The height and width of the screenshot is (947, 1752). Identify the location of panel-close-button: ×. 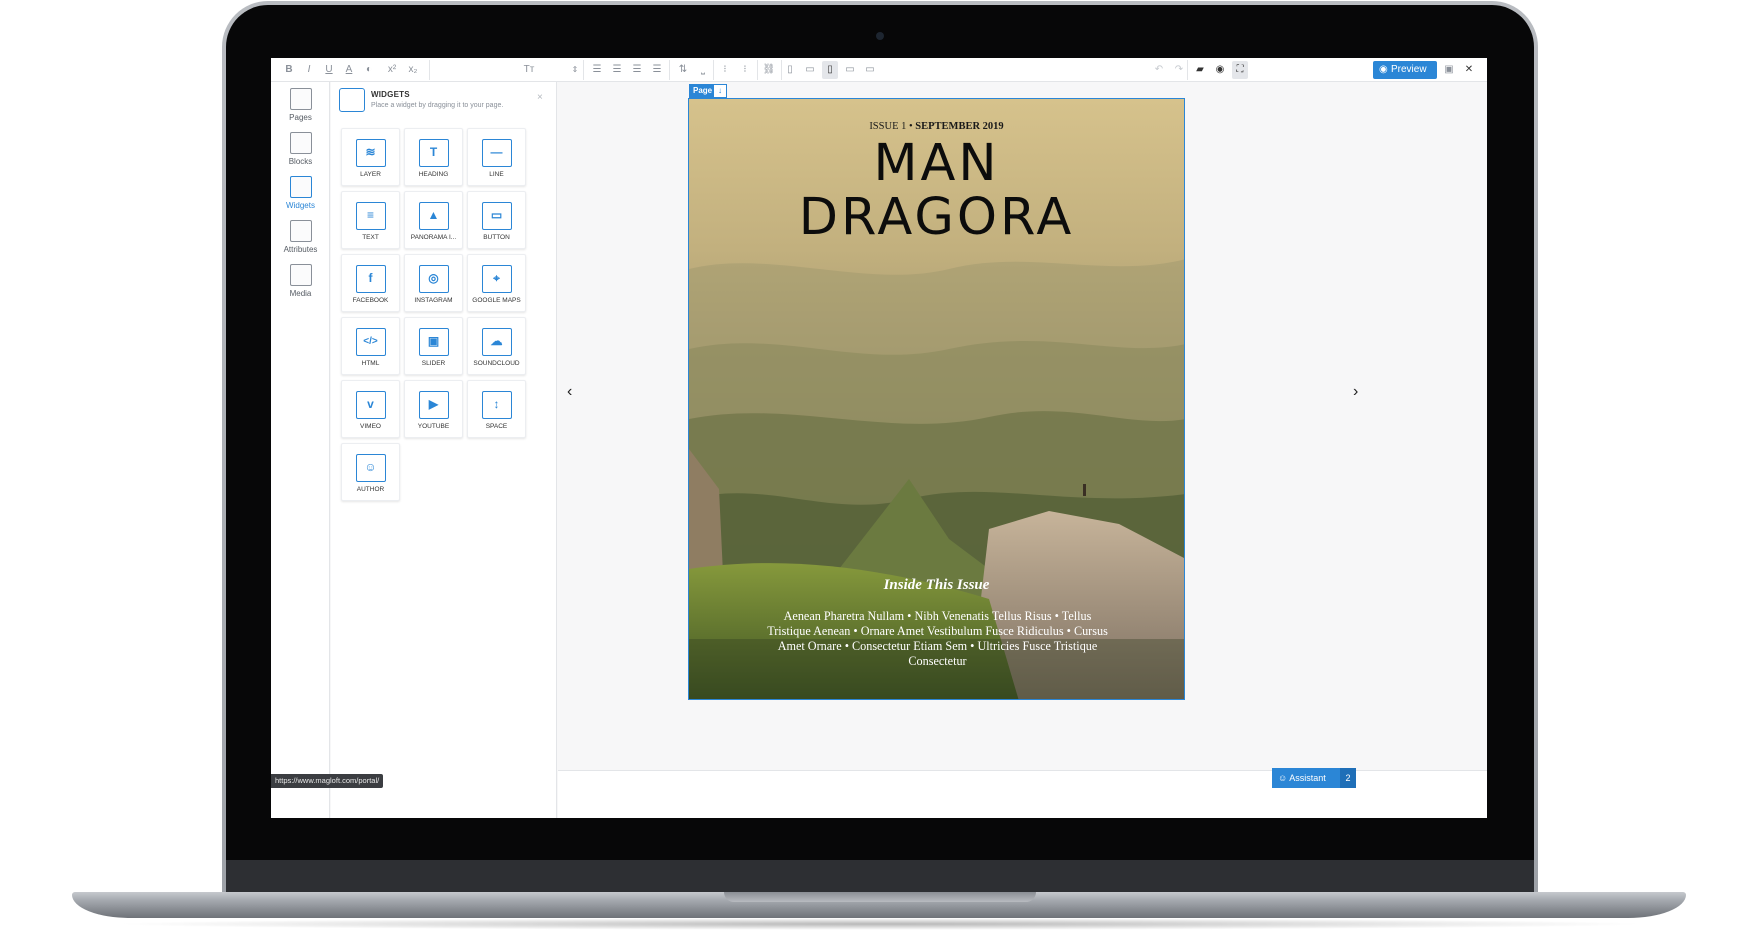
(540, 97).